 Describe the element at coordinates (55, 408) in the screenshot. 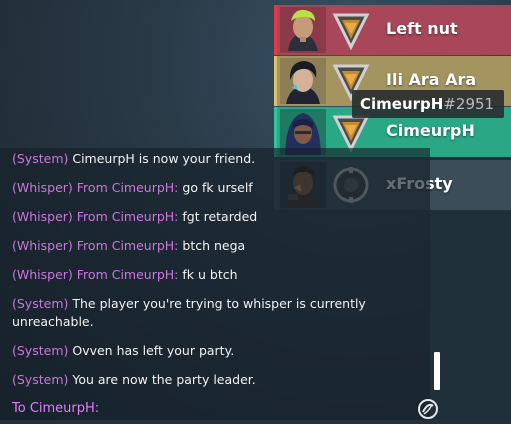

I see `chat-input: To CimeurpH:` at that location.